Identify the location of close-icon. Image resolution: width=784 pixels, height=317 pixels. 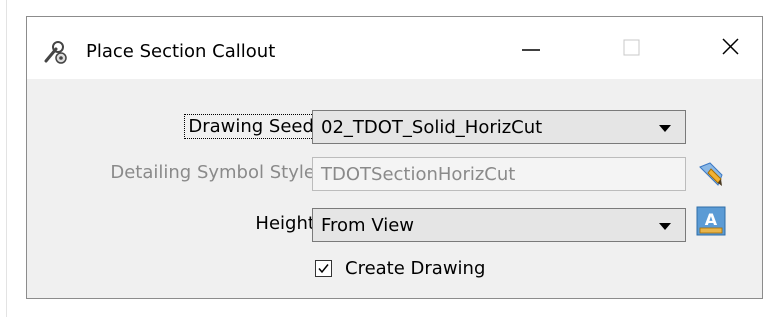
(730, 46).